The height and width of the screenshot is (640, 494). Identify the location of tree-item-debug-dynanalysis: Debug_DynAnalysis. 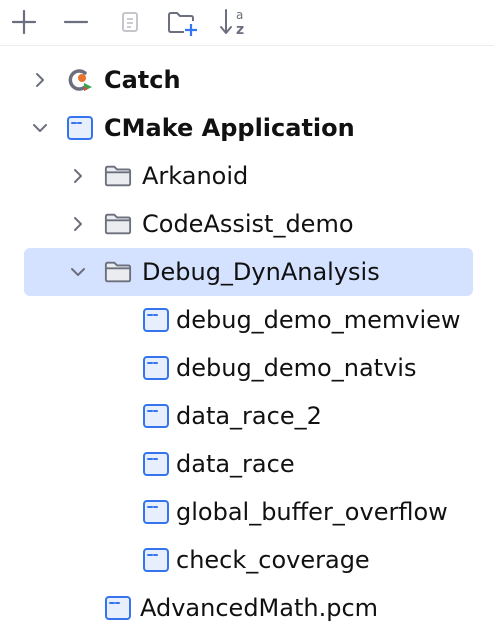
(247, 272).